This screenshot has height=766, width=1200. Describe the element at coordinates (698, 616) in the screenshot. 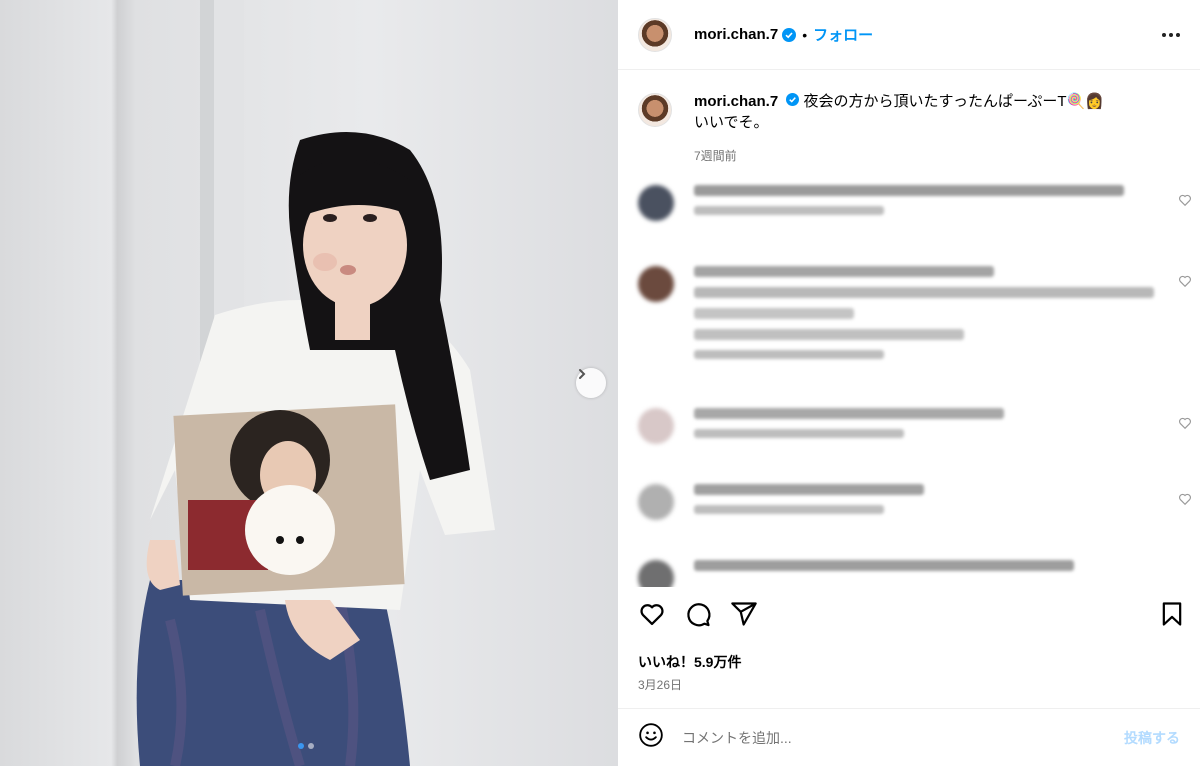

I see `comment-icon` at that location.